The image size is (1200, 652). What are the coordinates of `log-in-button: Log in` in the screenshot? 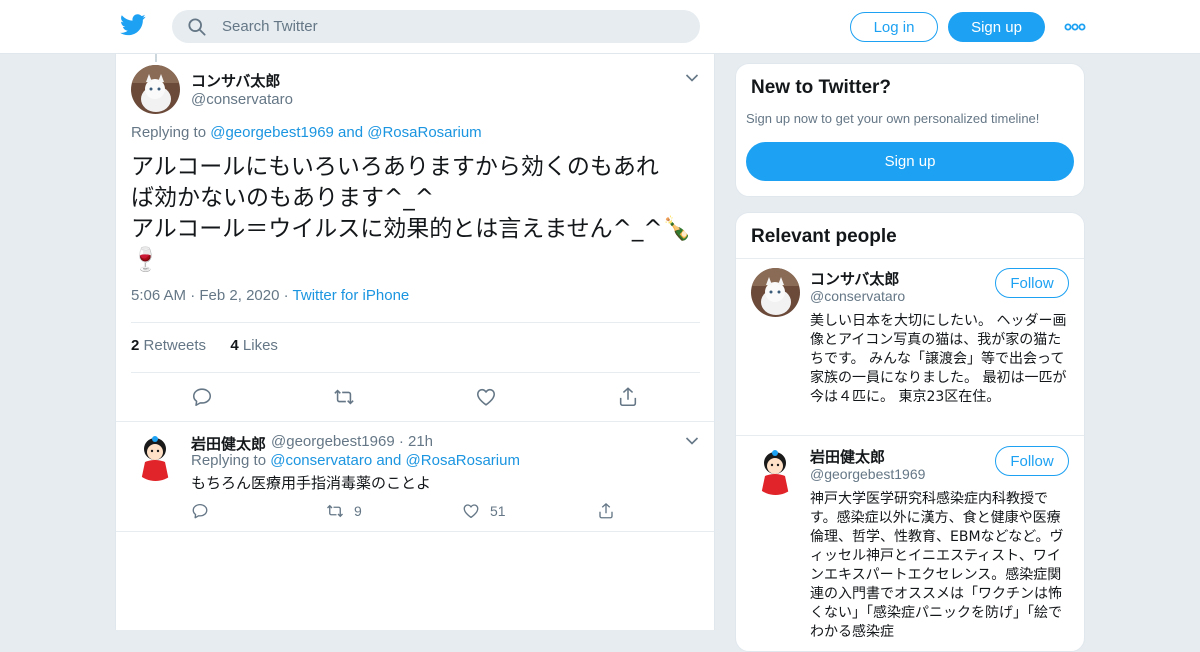 It's located at (894, 27).